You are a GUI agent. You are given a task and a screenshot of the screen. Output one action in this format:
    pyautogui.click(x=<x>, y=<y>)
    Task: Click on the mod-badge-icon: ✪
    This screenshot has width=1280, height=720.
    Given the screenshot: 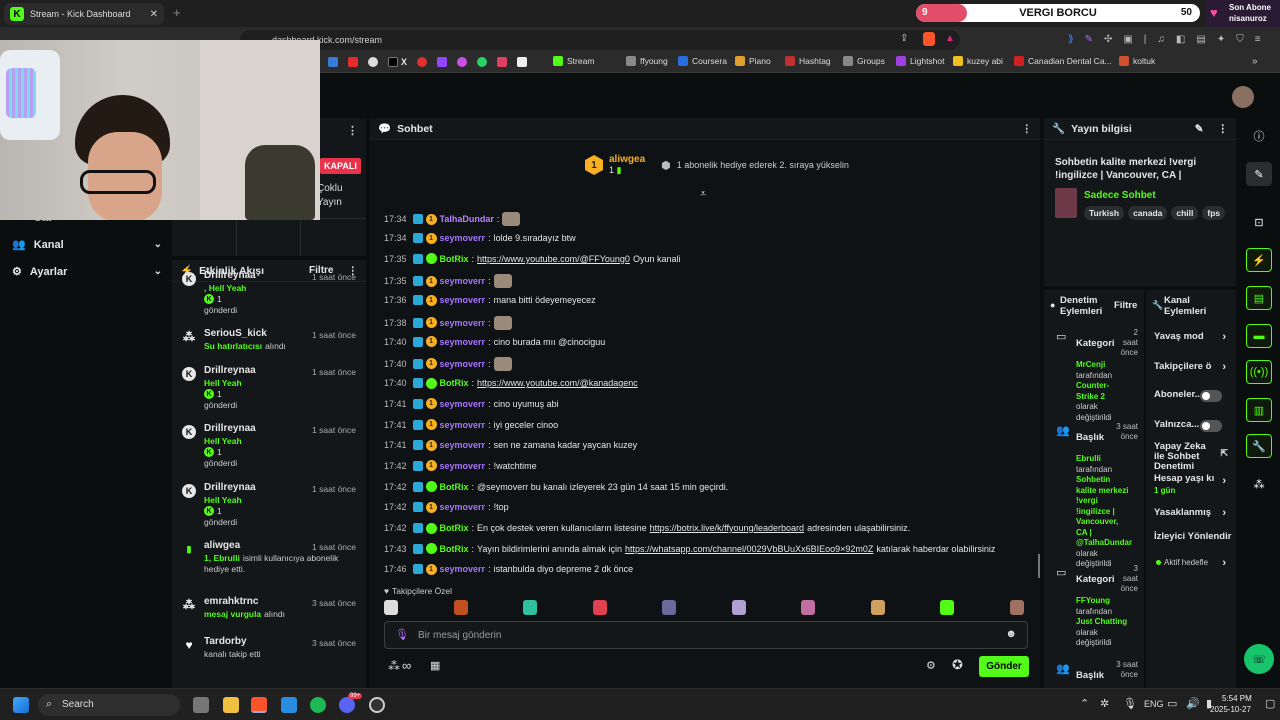 What is the action you would take?
    pyautogui.click(x=957, y=665)
    